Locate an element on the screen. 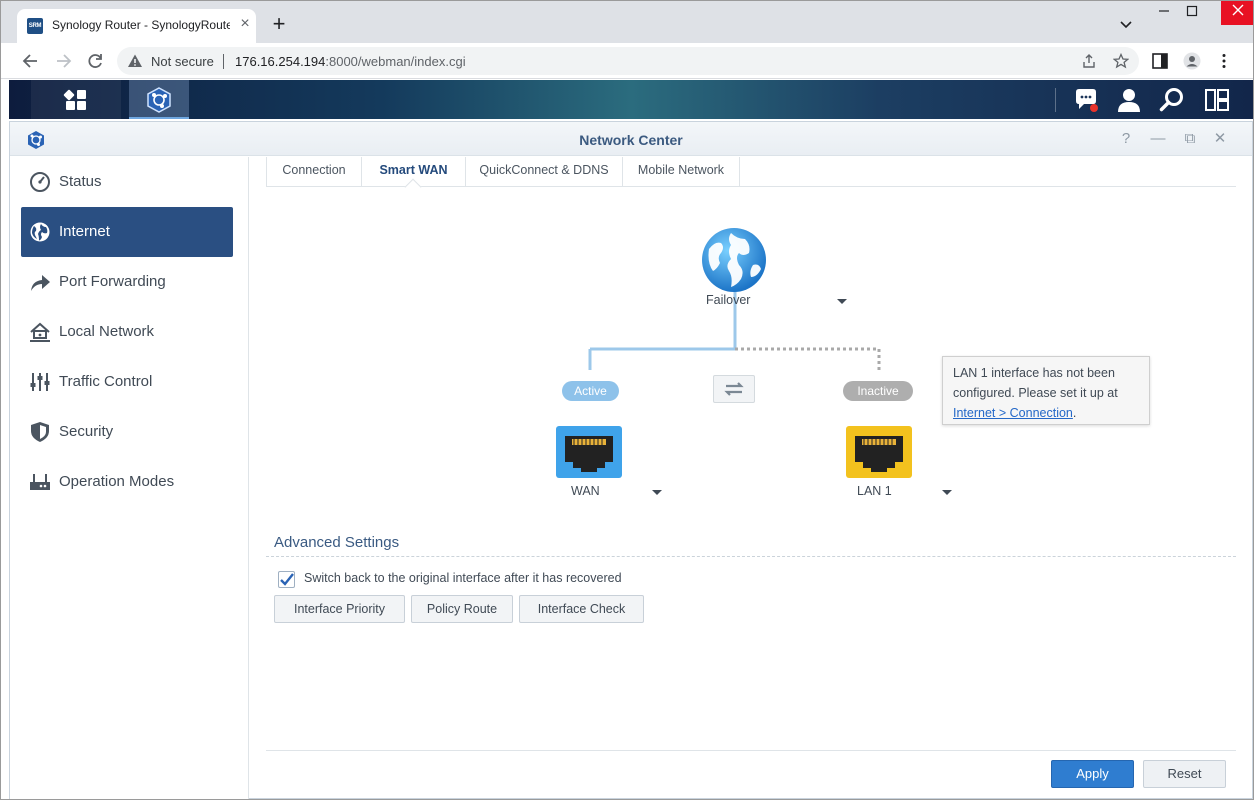 The width and height of the screenshot is (1254, 800). security-status-label: Not secure is located at coordinates (182, 61).